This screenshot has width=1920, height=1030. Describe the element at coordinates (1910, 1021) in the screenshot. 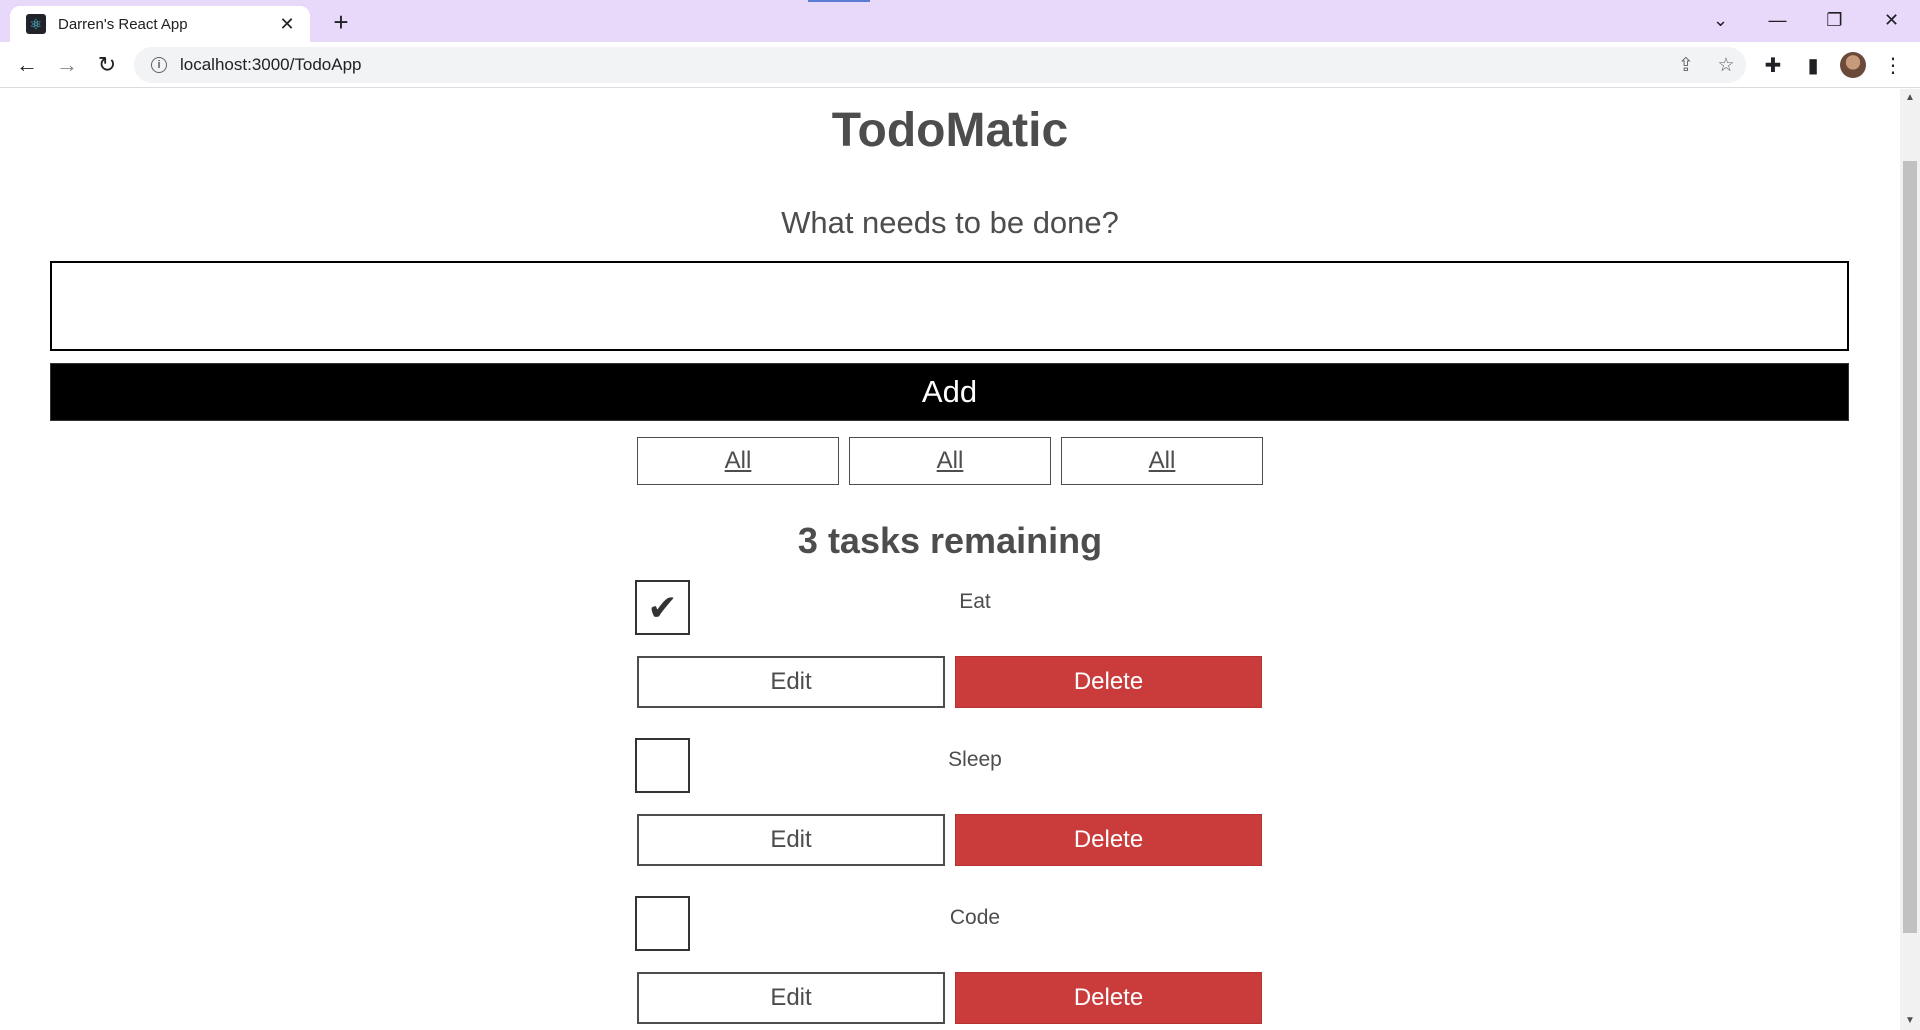

I see `scroll-down-icon: ▼` at that location.